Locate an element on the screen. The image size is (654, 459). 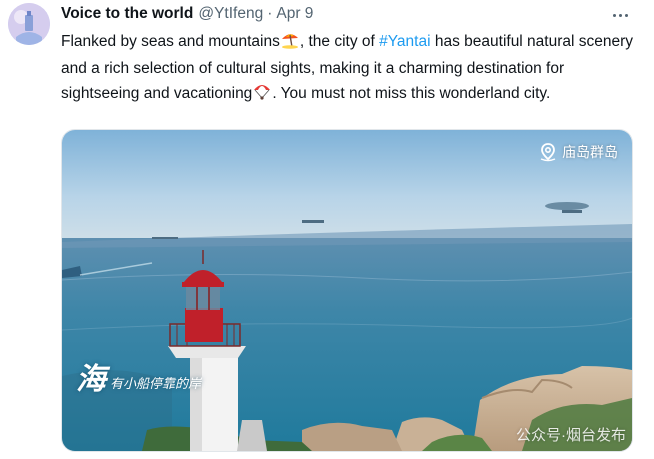
tweet-header: Voice to the world @YtIfeng · Apr 9 is located at coordinates (342, 16).